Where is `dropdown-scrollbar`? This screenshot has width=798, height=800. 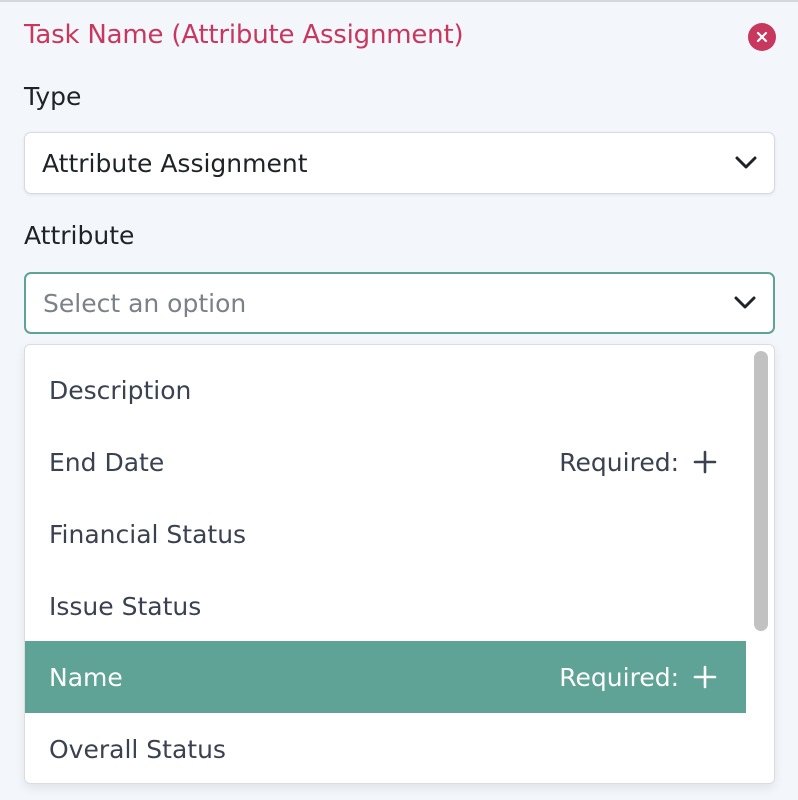 dropdown-scrollbar is located at coordinates (760, 564).